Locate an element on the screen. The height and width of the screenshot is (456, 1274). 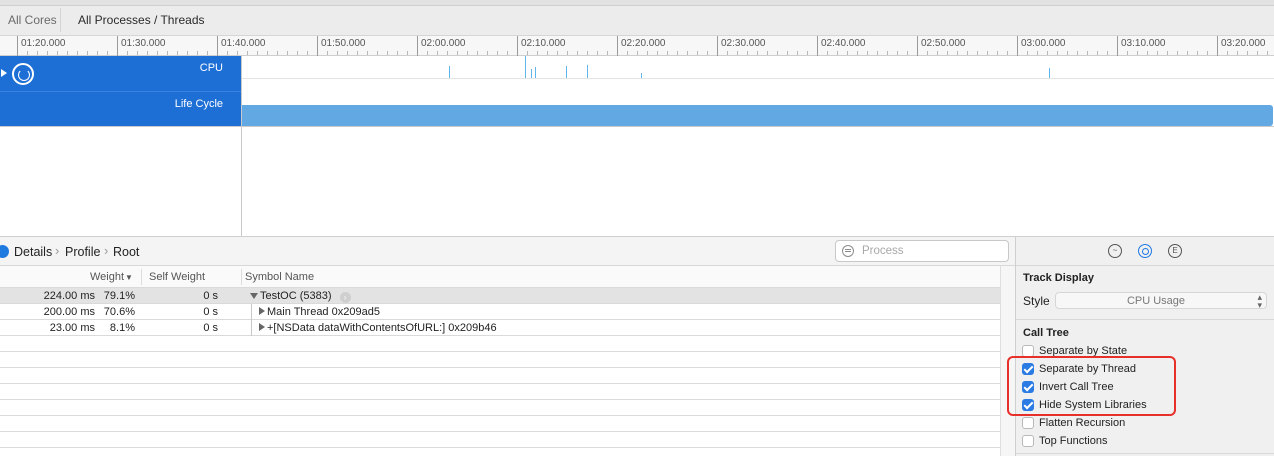
row-symbol: TestOC (5383) › is located at coordinates (300, 296).